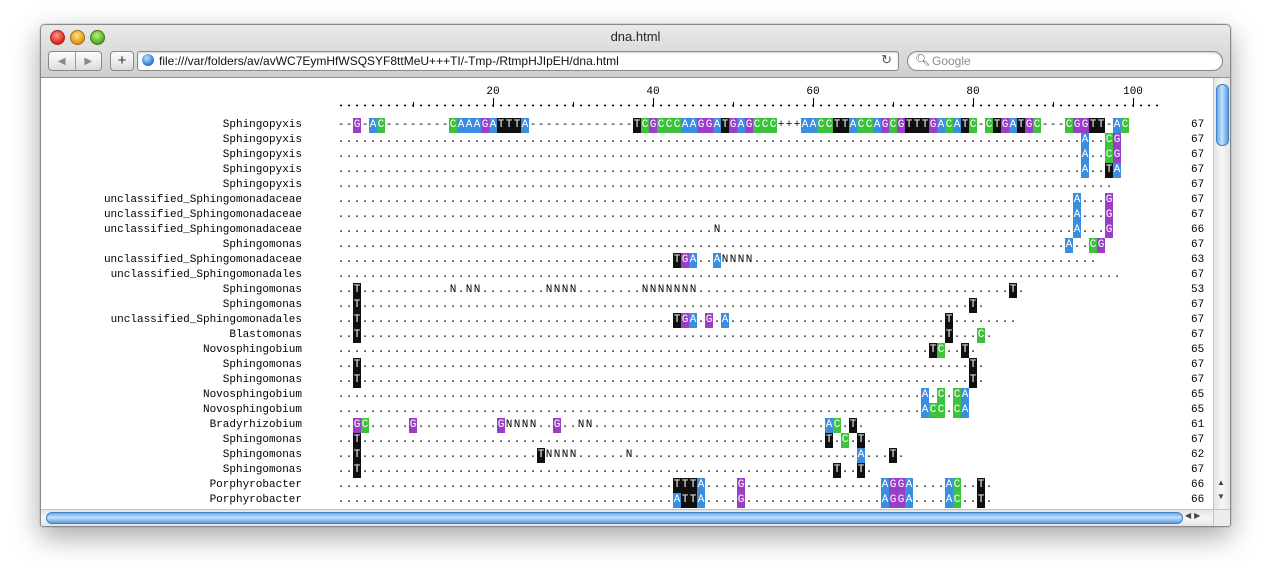  What do you see at coordinates (122, 61) in the screenshot?
I see `add-bookmark-button: +` at bounding box center [122, 61].